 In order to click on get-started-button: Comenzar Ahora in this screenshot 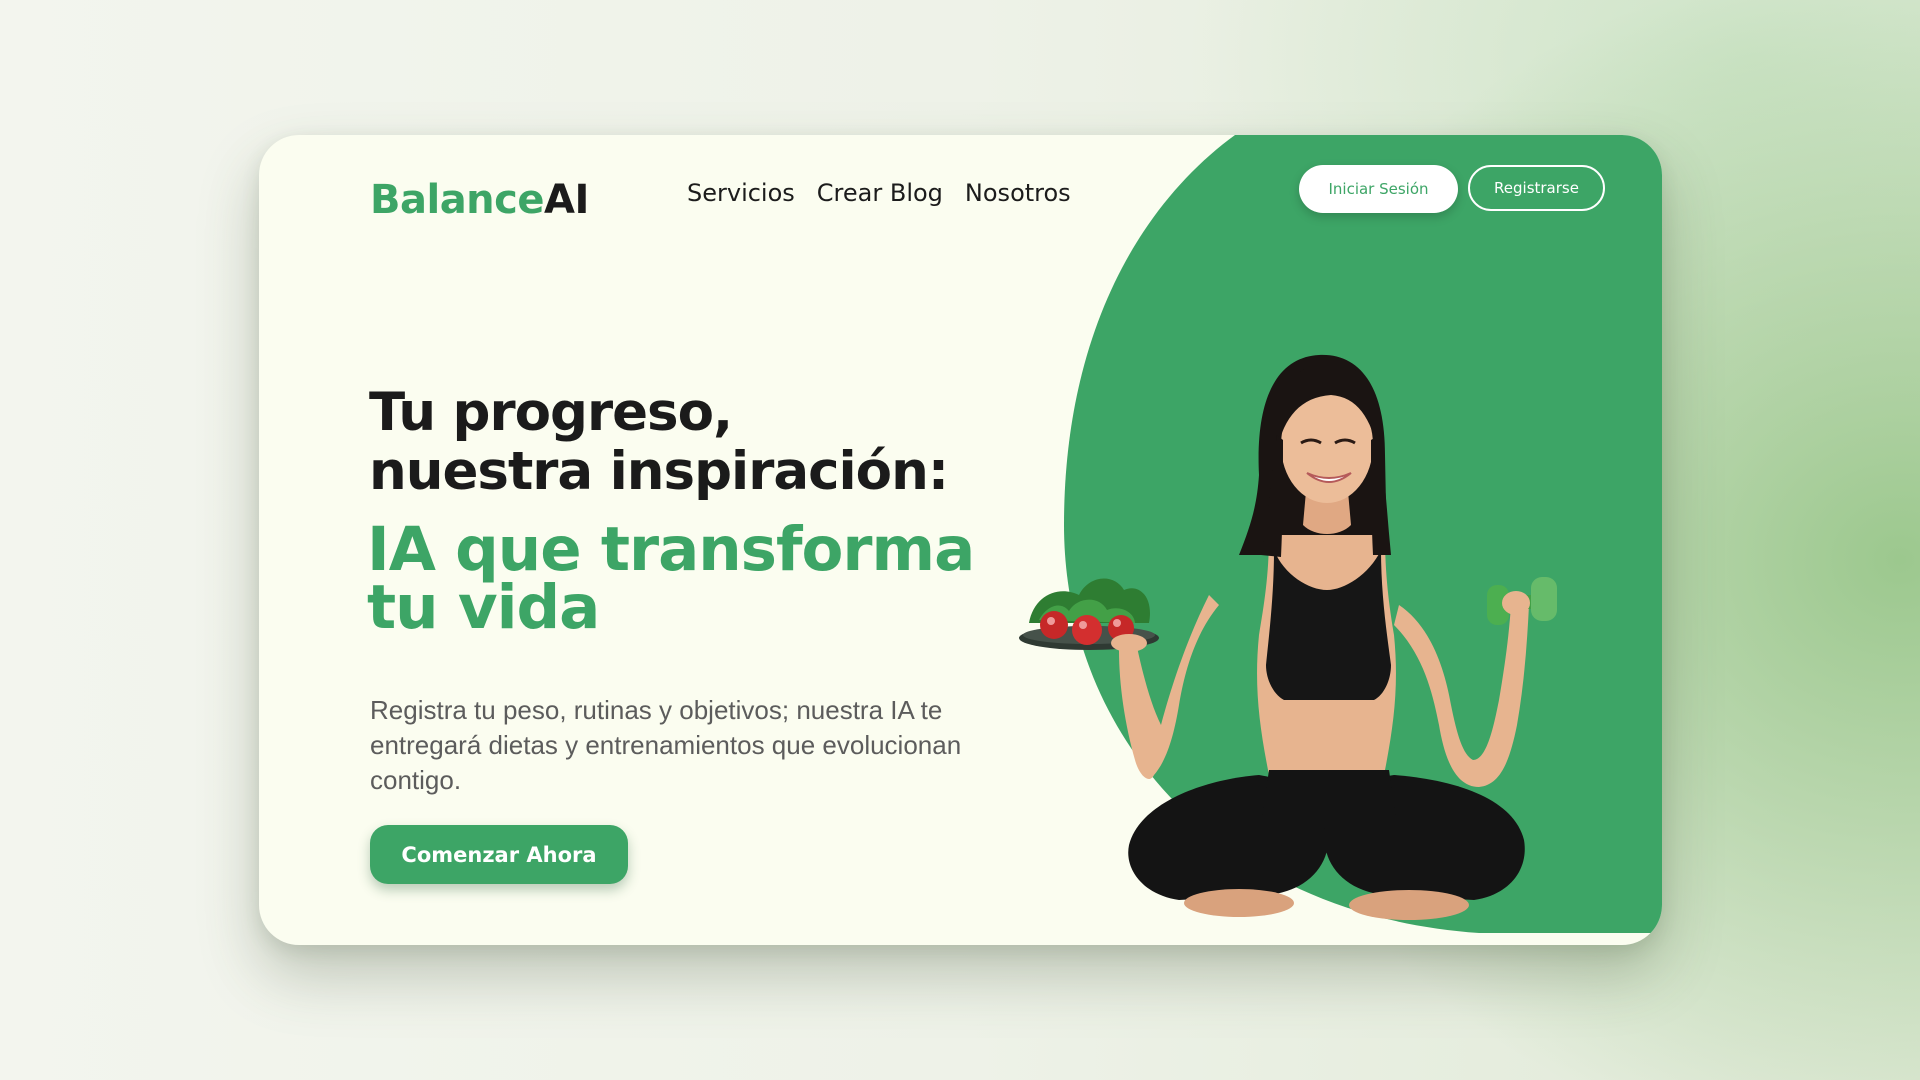, I will do `click(499, 854)`.